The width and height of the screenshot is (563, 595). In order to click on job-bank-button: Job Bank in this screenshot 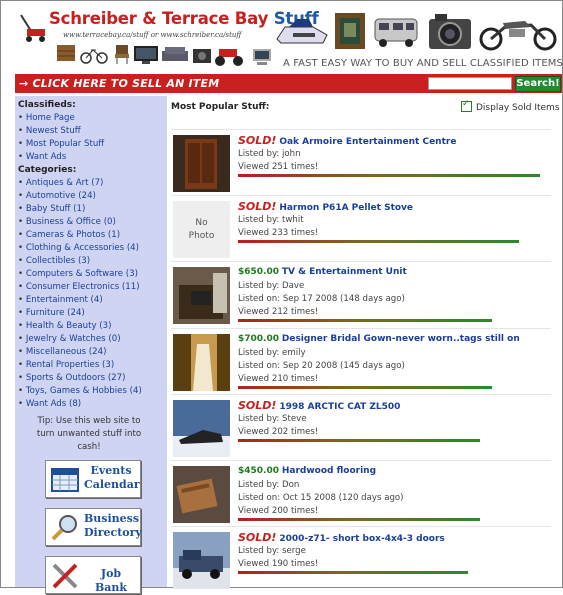, I will do `click(93, 575)`.